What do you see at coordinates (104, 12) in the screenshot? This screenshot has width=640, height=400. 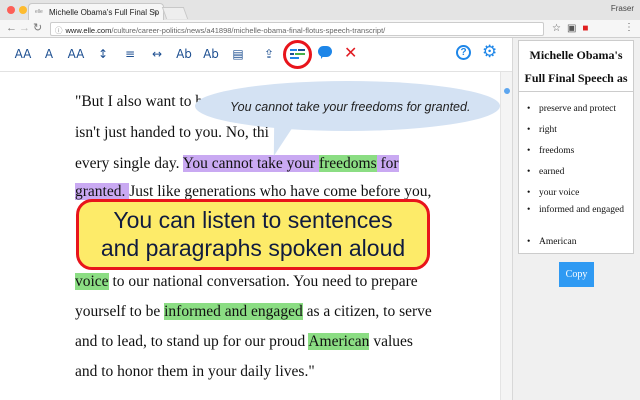 I see `tab-title: Michelle Obama's Full Final Sp` at bounding box center [104, 12].